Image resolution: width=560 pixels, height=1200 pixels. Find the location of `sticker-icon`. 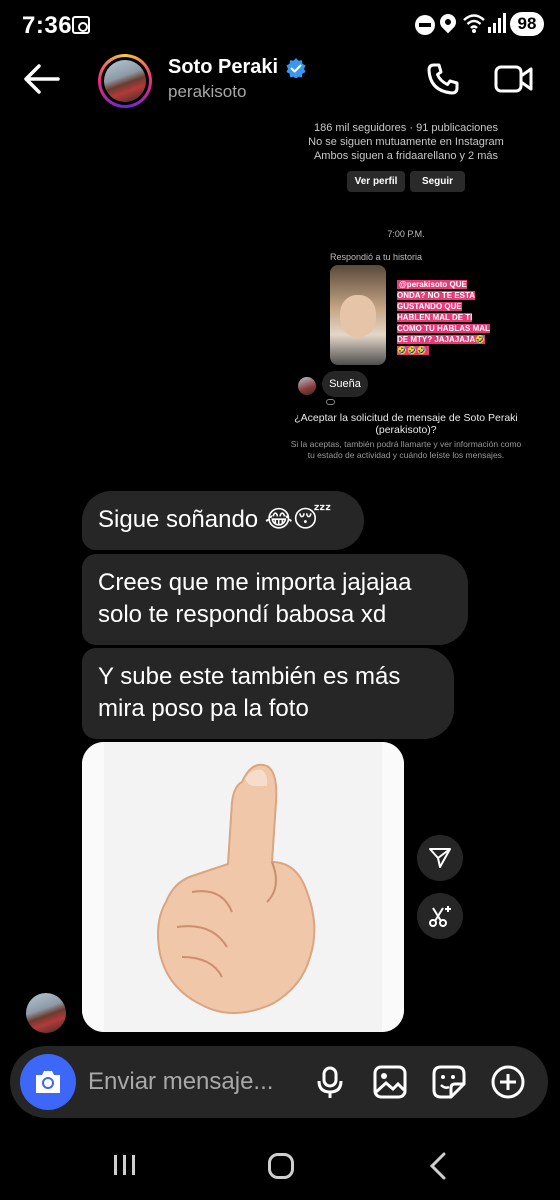

sticker-icon is located at coordinates (449, 1082).